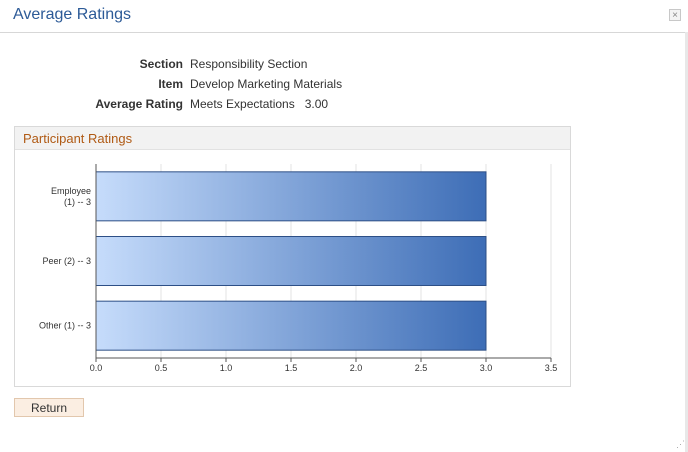 The width and height of the screenshot is (688, 452). What do you see at coordinates (356, 368) in the screenshot?
I see `x-tick-label: 2.0` at bounding box center [356, 368].